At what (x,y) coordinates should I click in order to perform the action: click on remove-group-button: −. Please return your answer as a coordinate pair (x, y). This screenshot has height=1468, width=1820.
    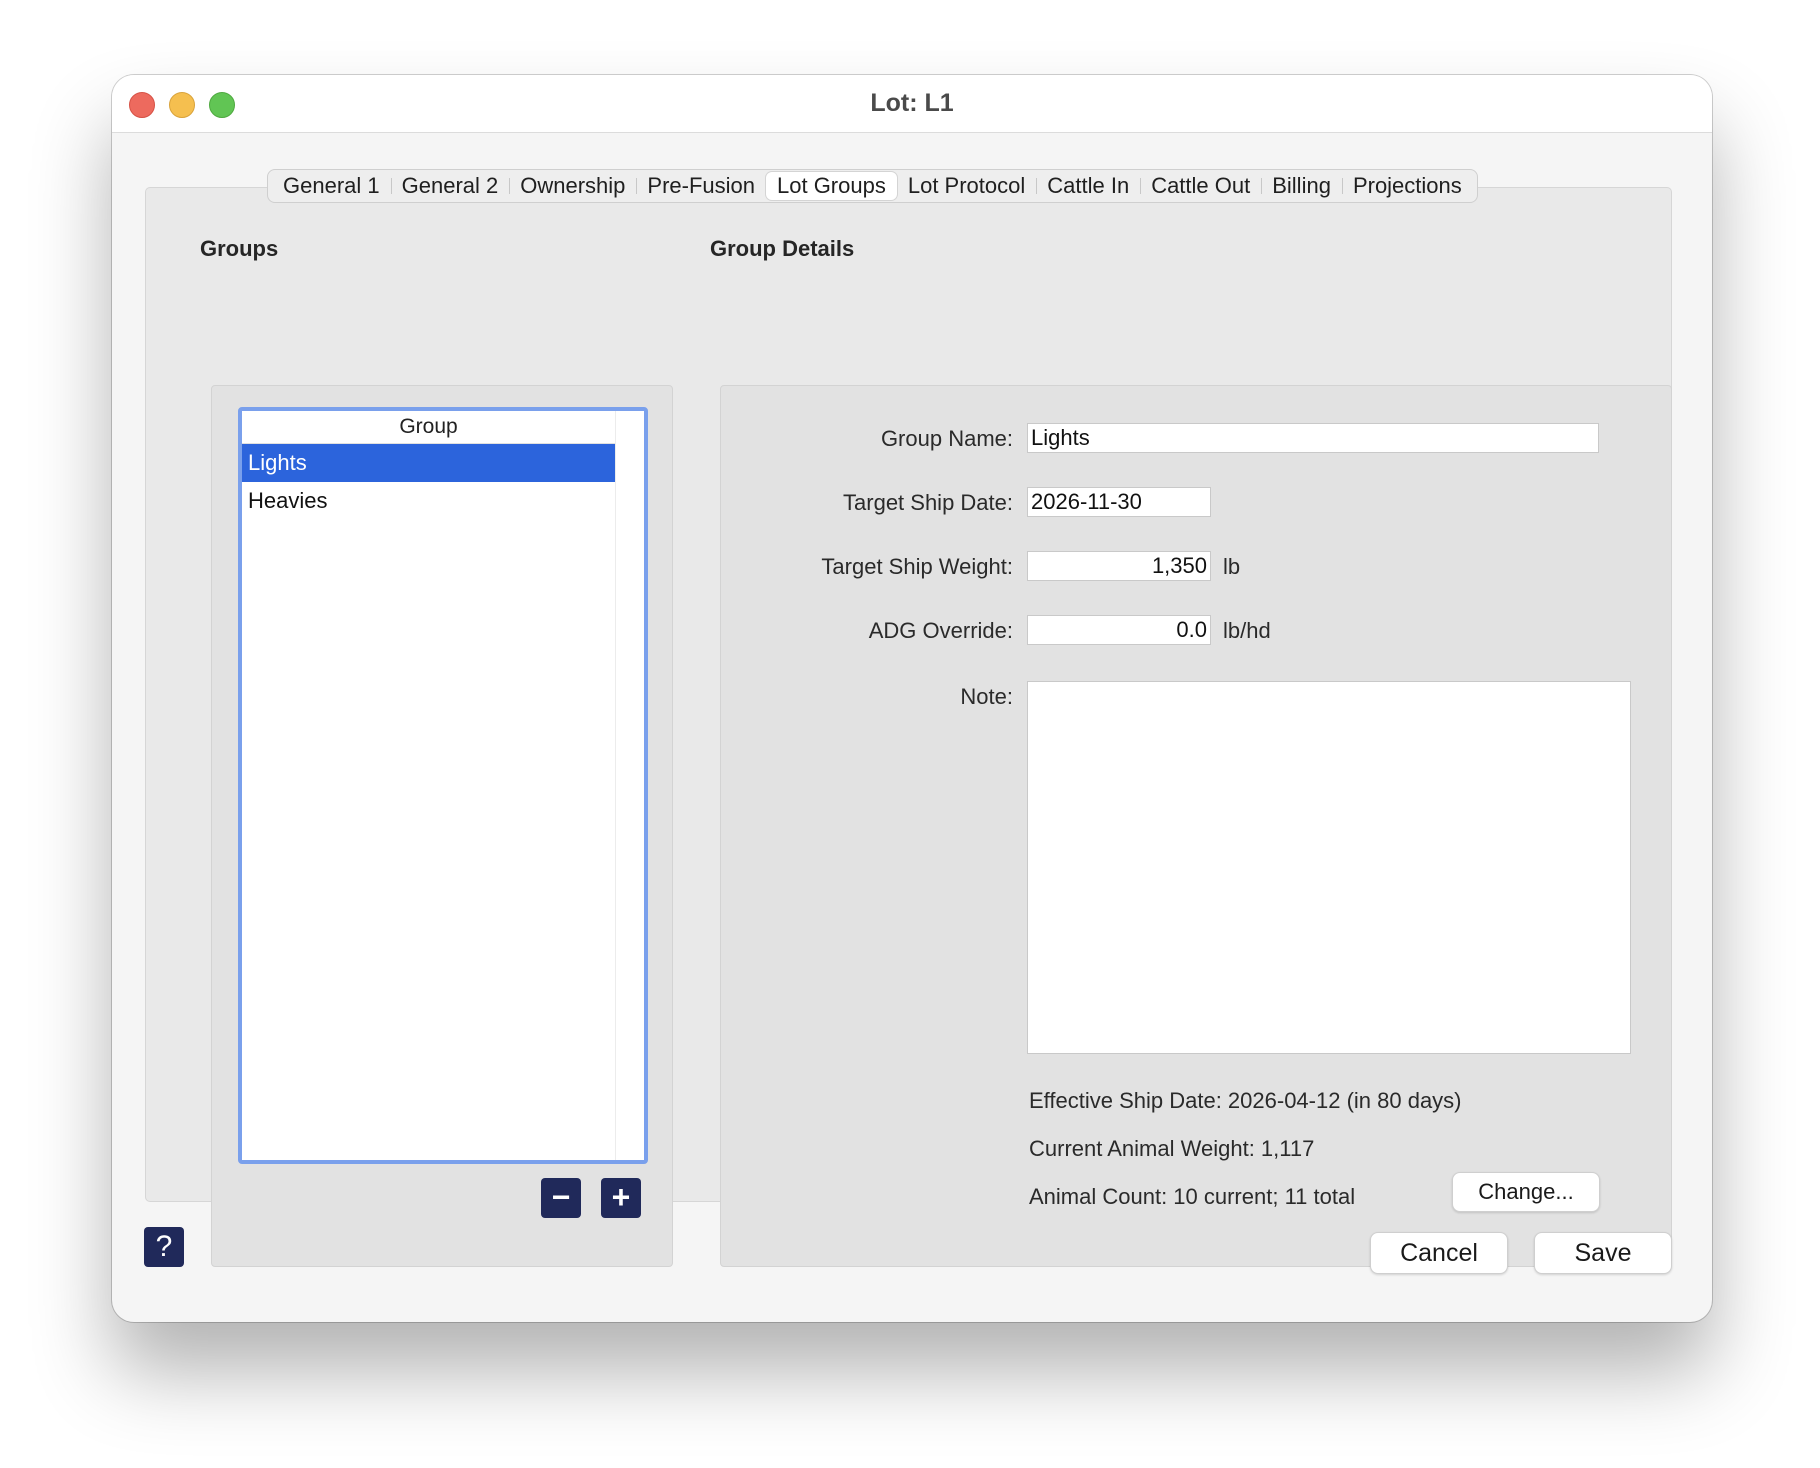
    Looking at the image, I should click on (561, 1198).